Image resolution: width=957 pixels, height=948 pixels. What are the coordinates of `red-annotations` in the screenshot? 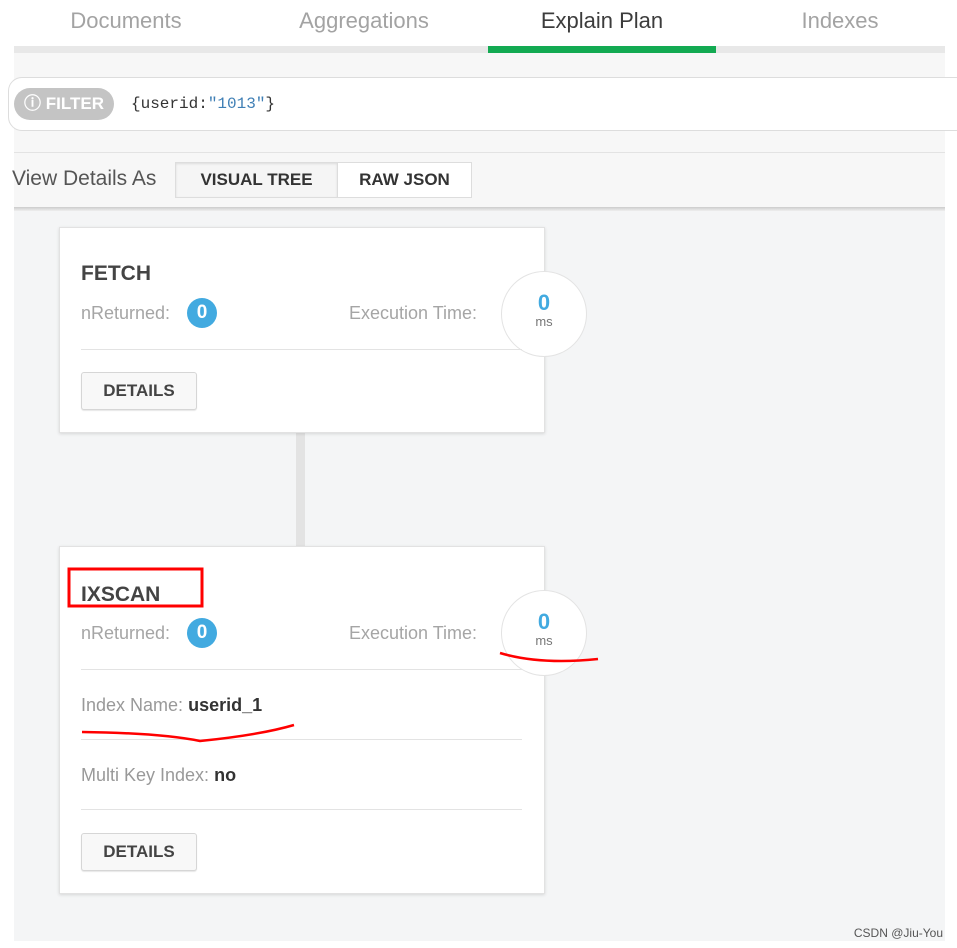 It's located at (333, 655).